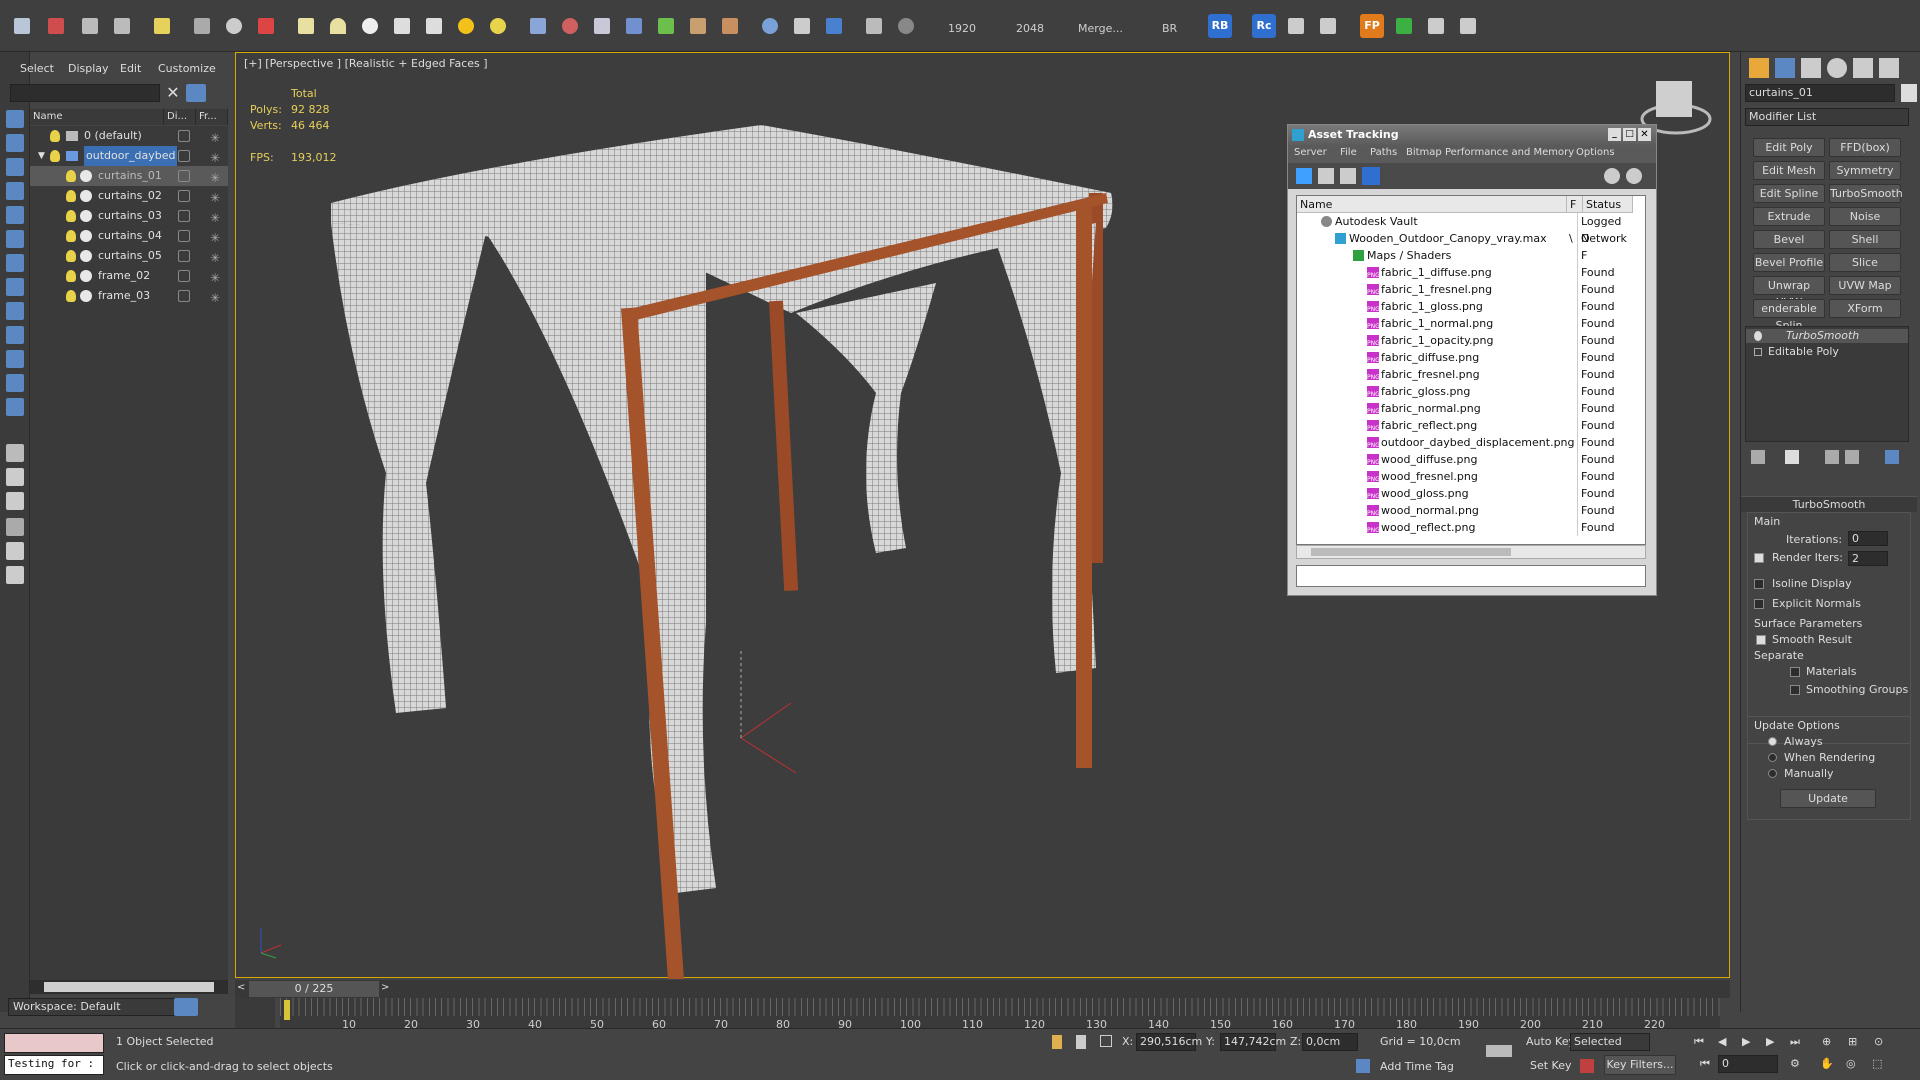 This screenshot has height=1080, width=1920. I want to click on goto-start-icon: ⏮, so click(1699, 1042).